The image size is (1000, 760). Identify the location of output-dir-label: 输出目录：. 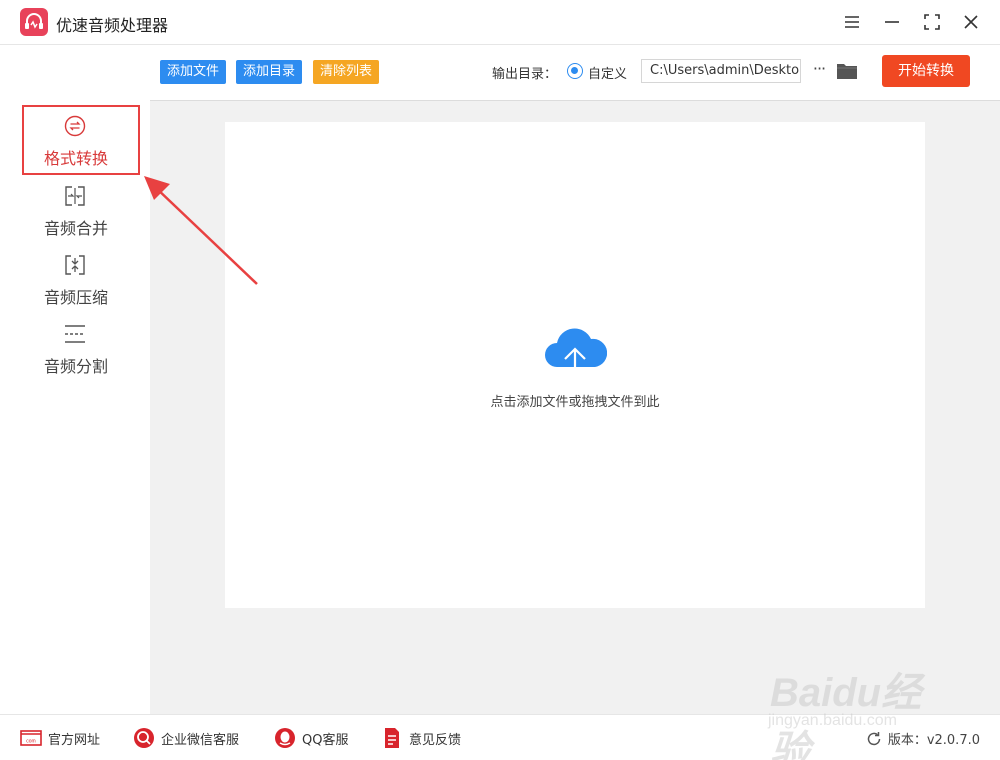
(525, 74).